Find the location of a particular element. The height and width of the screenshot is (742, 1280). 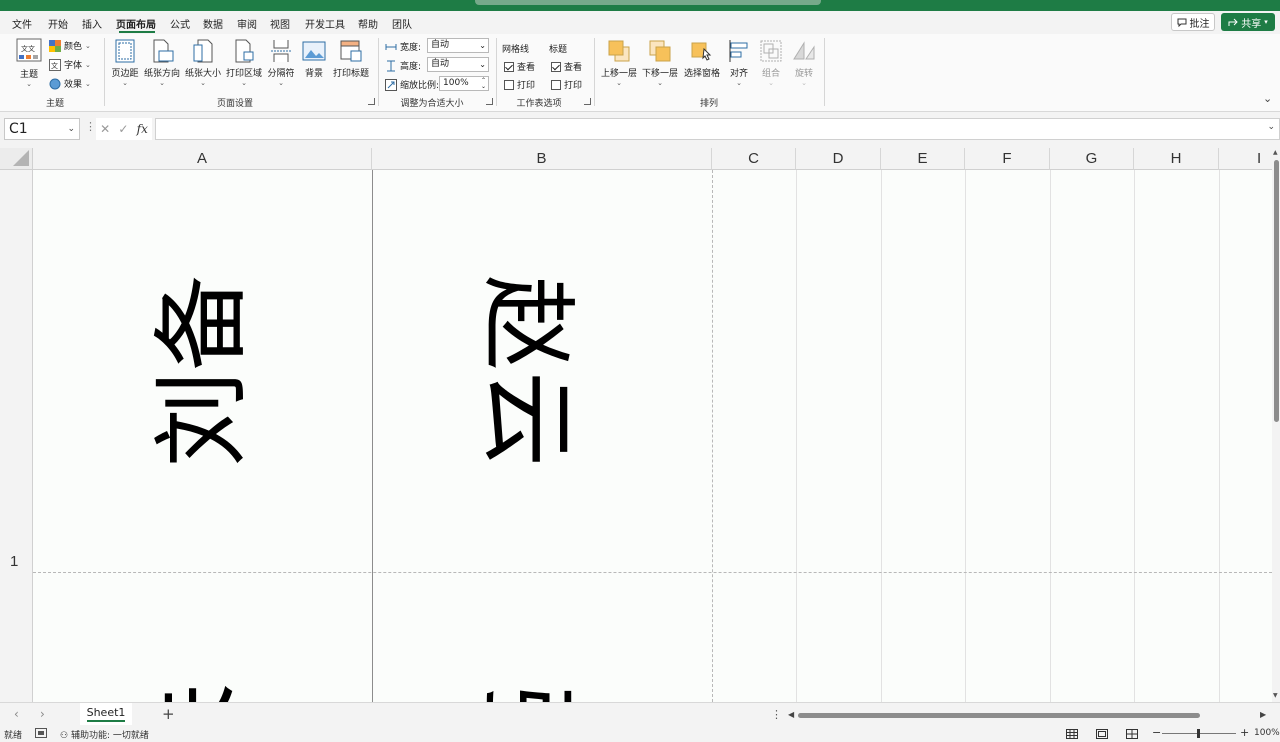

width-label-row: 宽度: is located at coordinates (403, 46).